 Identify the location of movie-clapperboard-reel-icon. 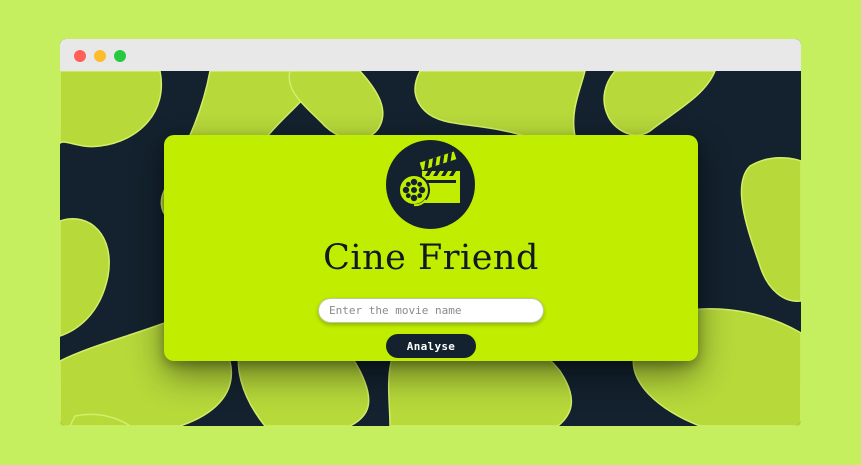
(430, 184).